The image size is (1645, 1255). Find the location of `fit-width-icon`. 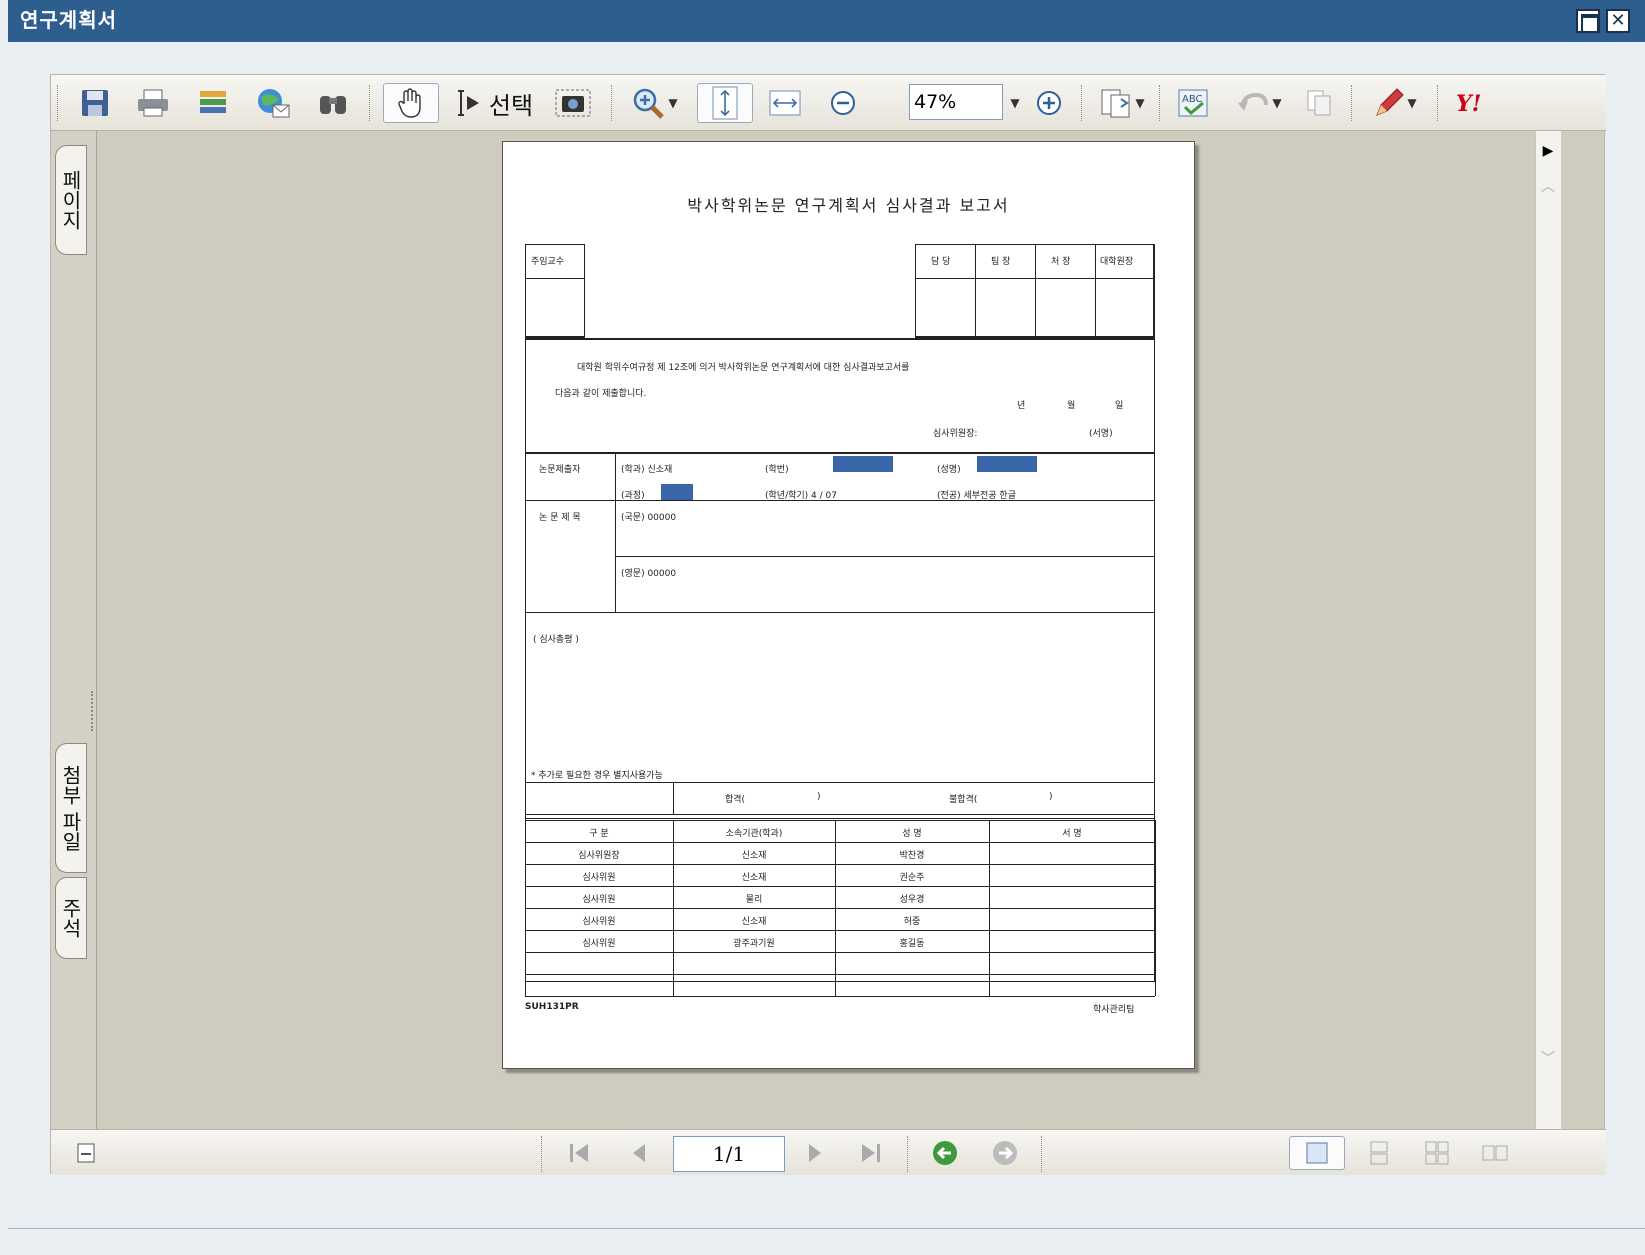

fit-width-icon is located at coordinates (785, 103).